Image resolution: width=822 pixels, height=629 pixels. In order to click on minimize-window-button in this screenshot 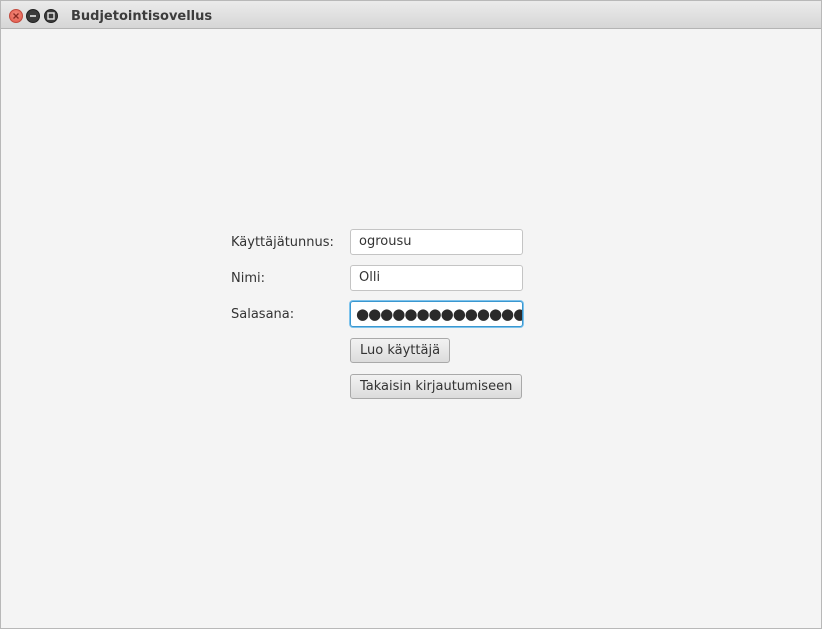, I will do `click(33, 16)`.